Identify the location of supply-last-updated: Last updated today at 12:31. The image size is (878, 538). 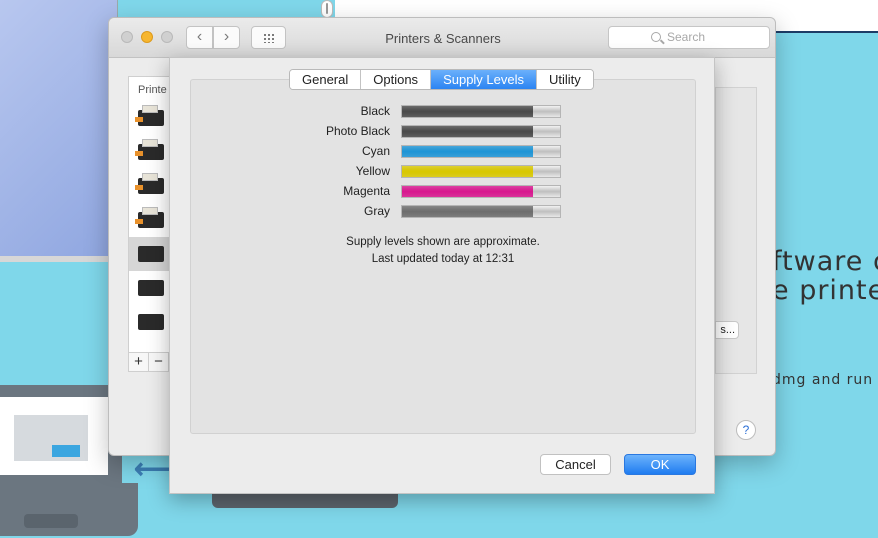
(443, 259).